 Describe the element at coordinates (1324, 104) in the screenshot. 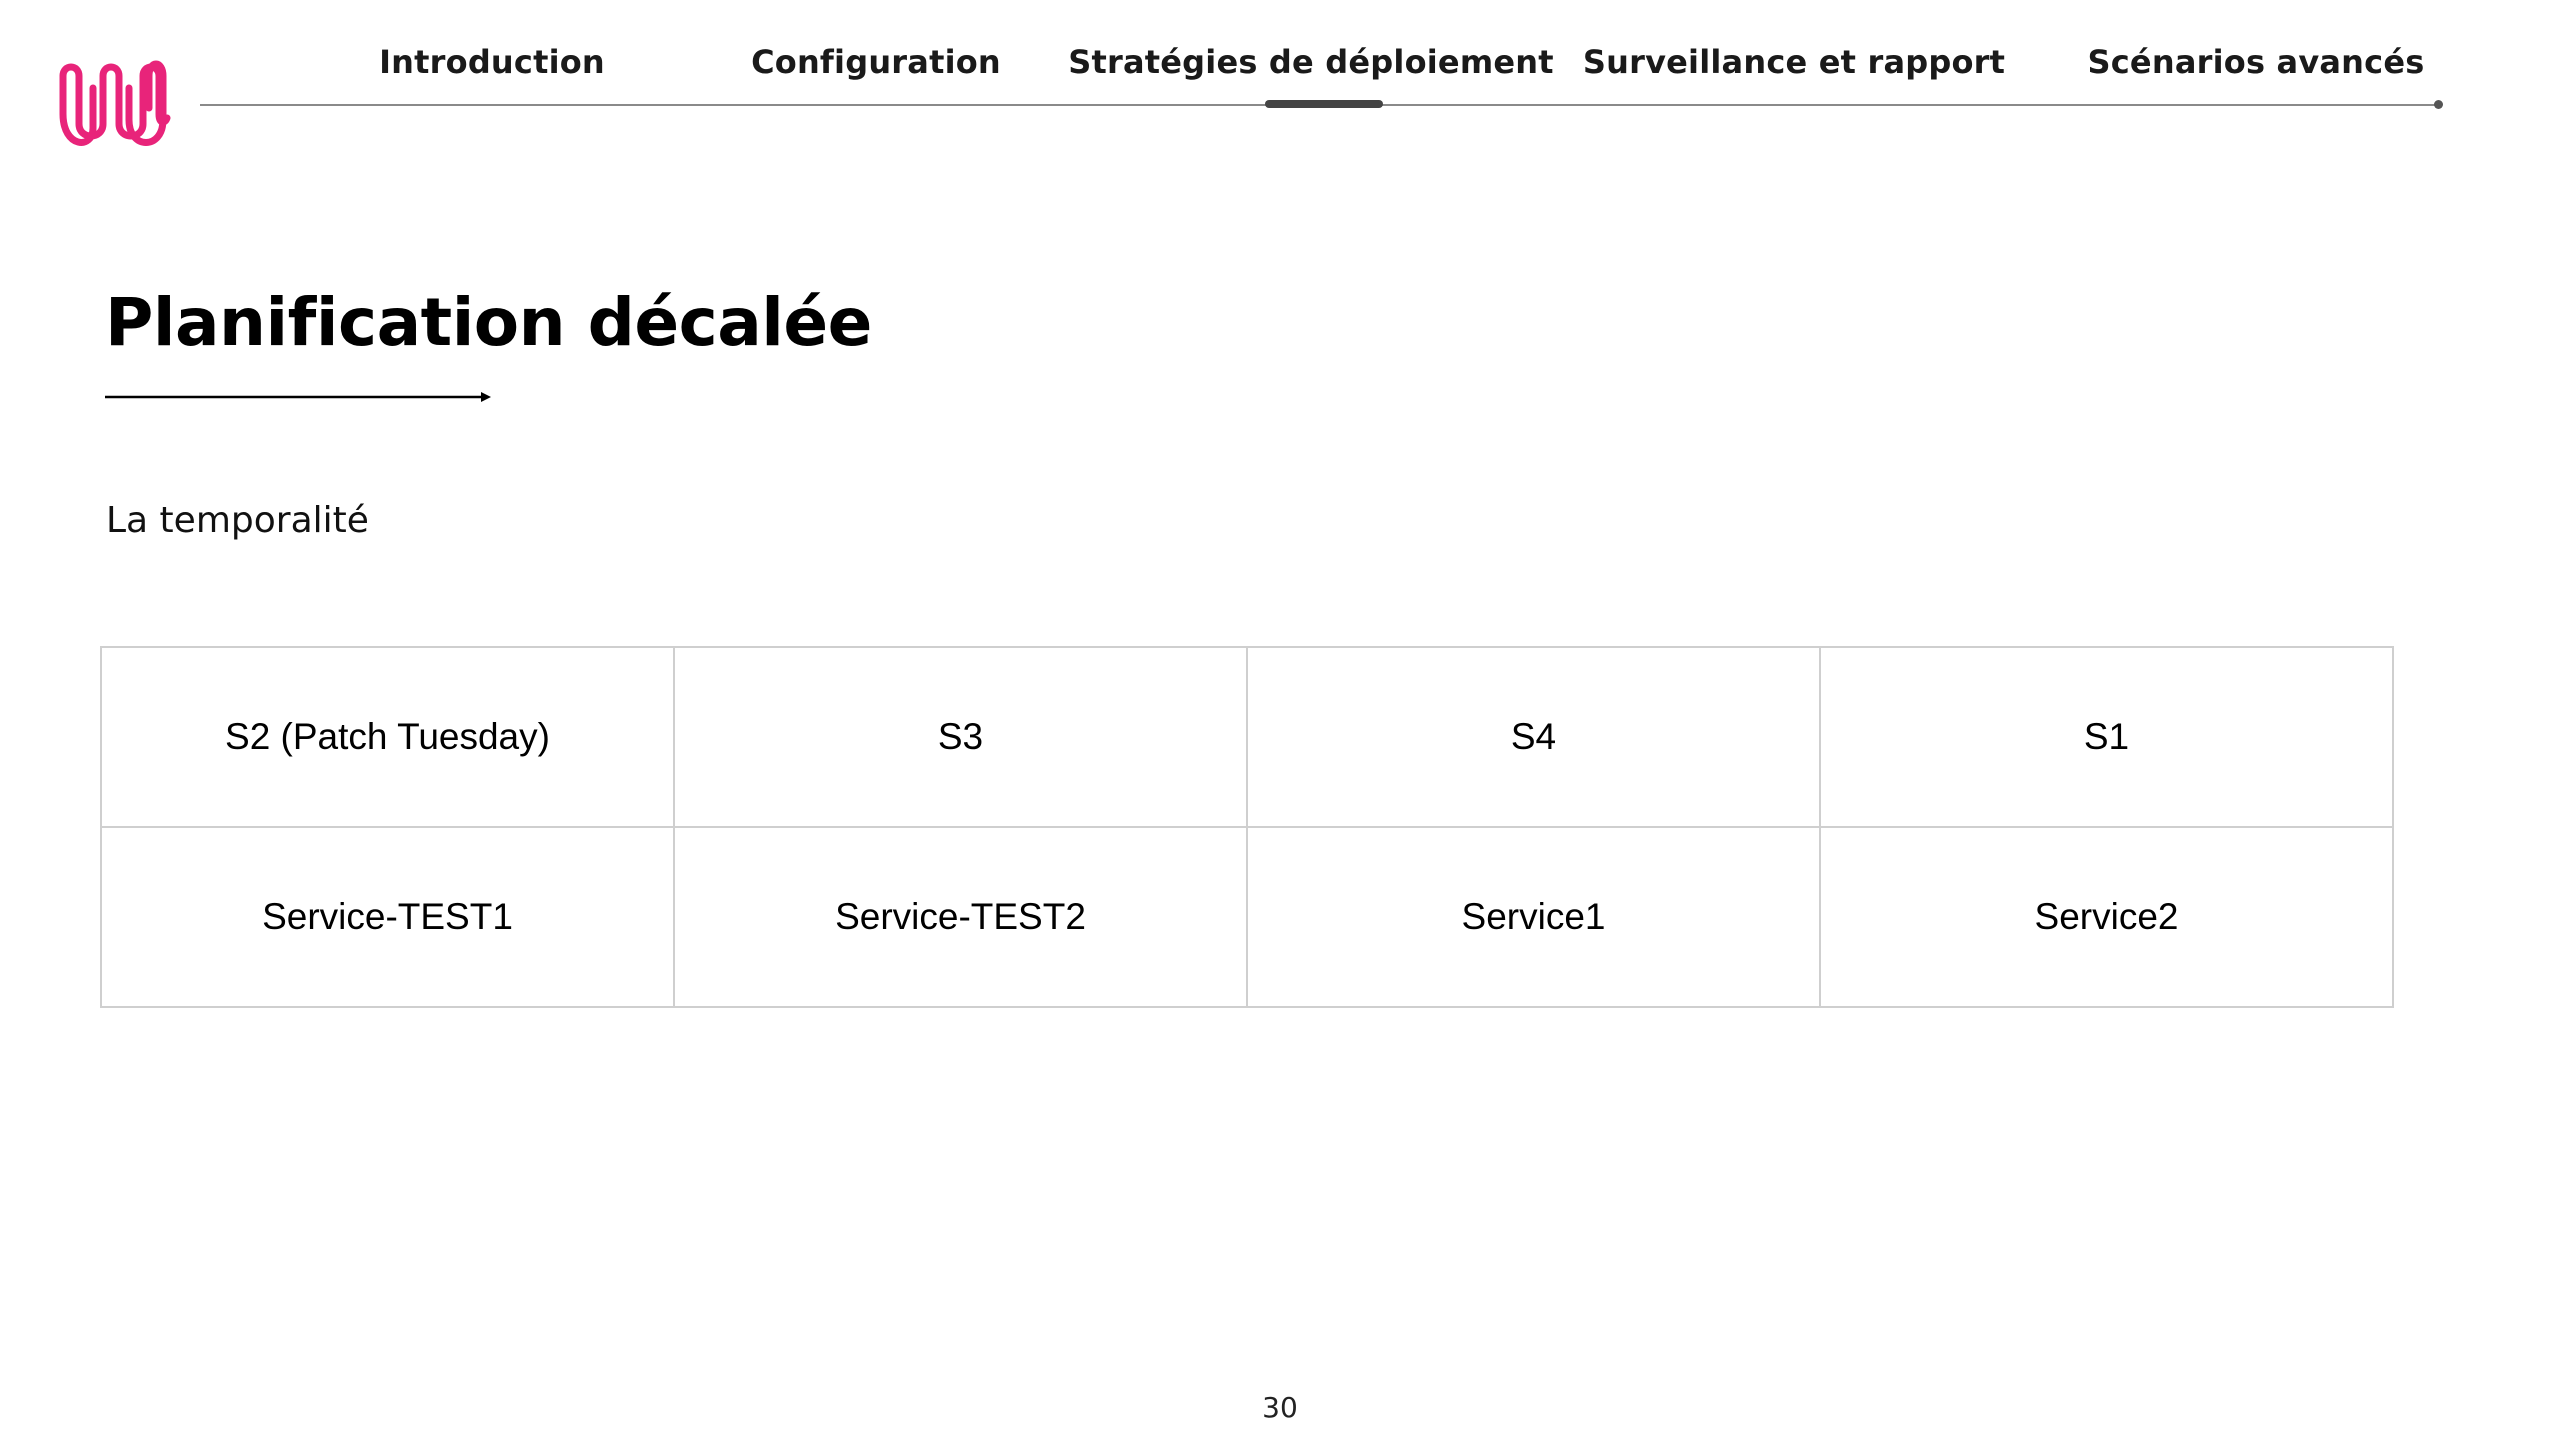

I see `nav-active-indicator` at that location.